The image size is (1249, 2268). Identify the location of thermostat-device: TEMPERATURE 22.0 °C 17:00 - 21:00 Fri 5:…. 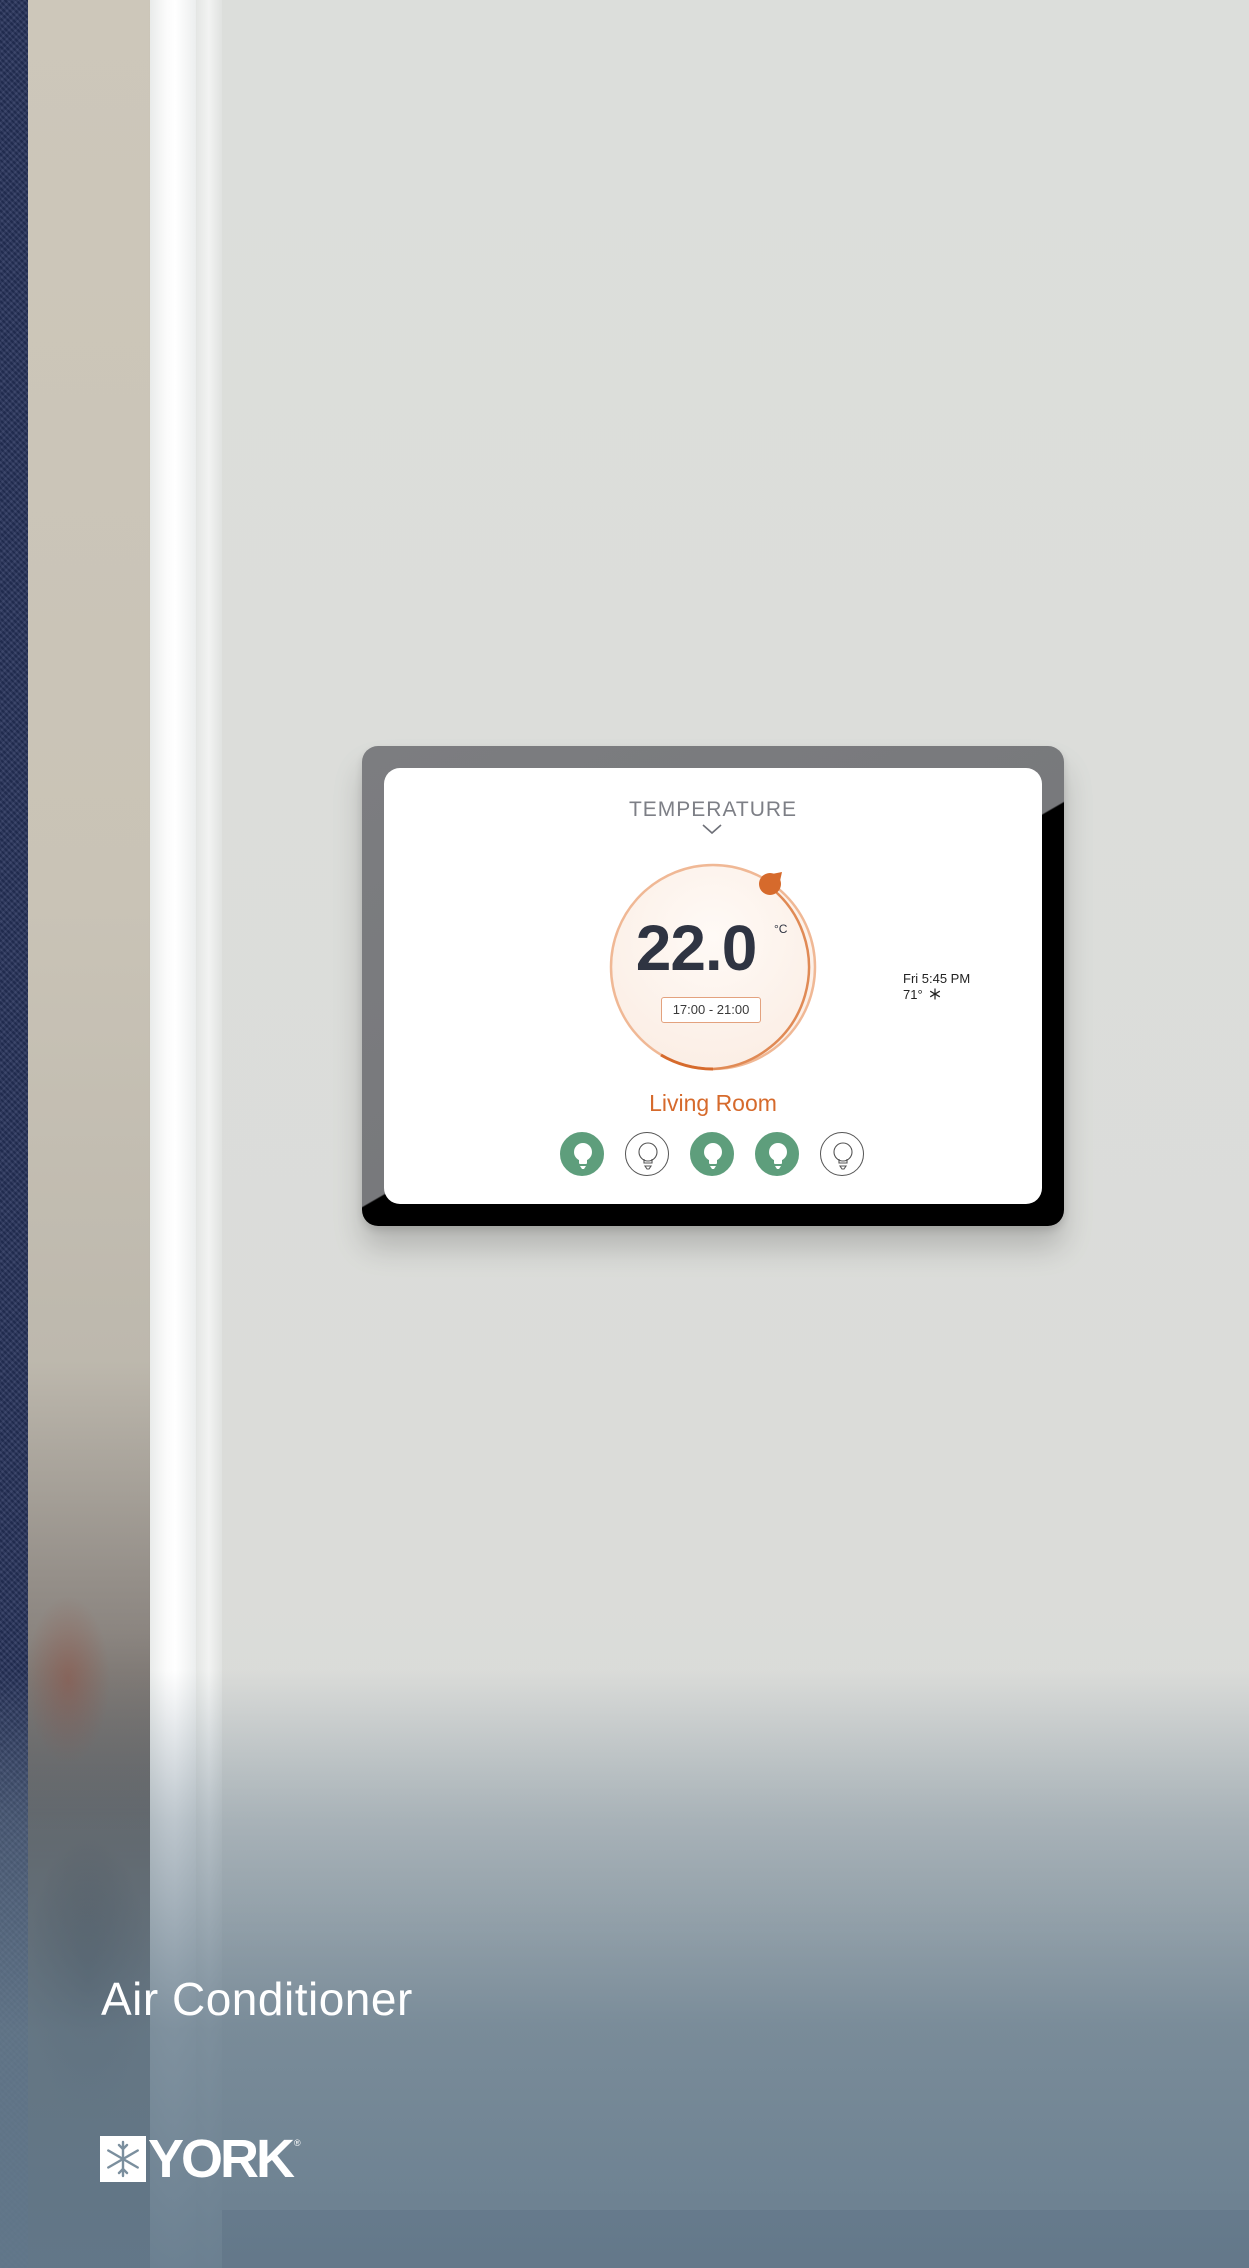
(713, 986).